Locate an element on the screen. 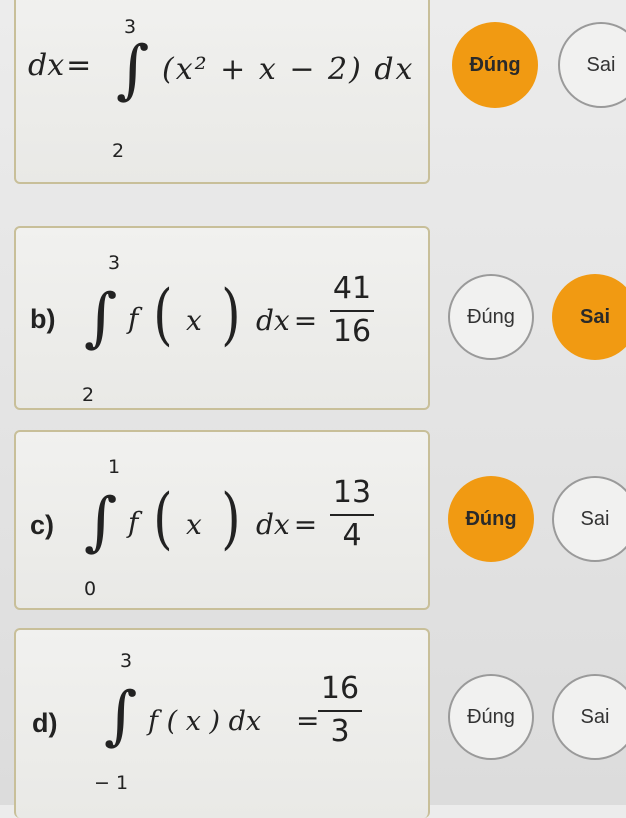 The height and width of the screenshot is (818, 626). question-c-open-paren: ( is located at coordinates (163, 518).